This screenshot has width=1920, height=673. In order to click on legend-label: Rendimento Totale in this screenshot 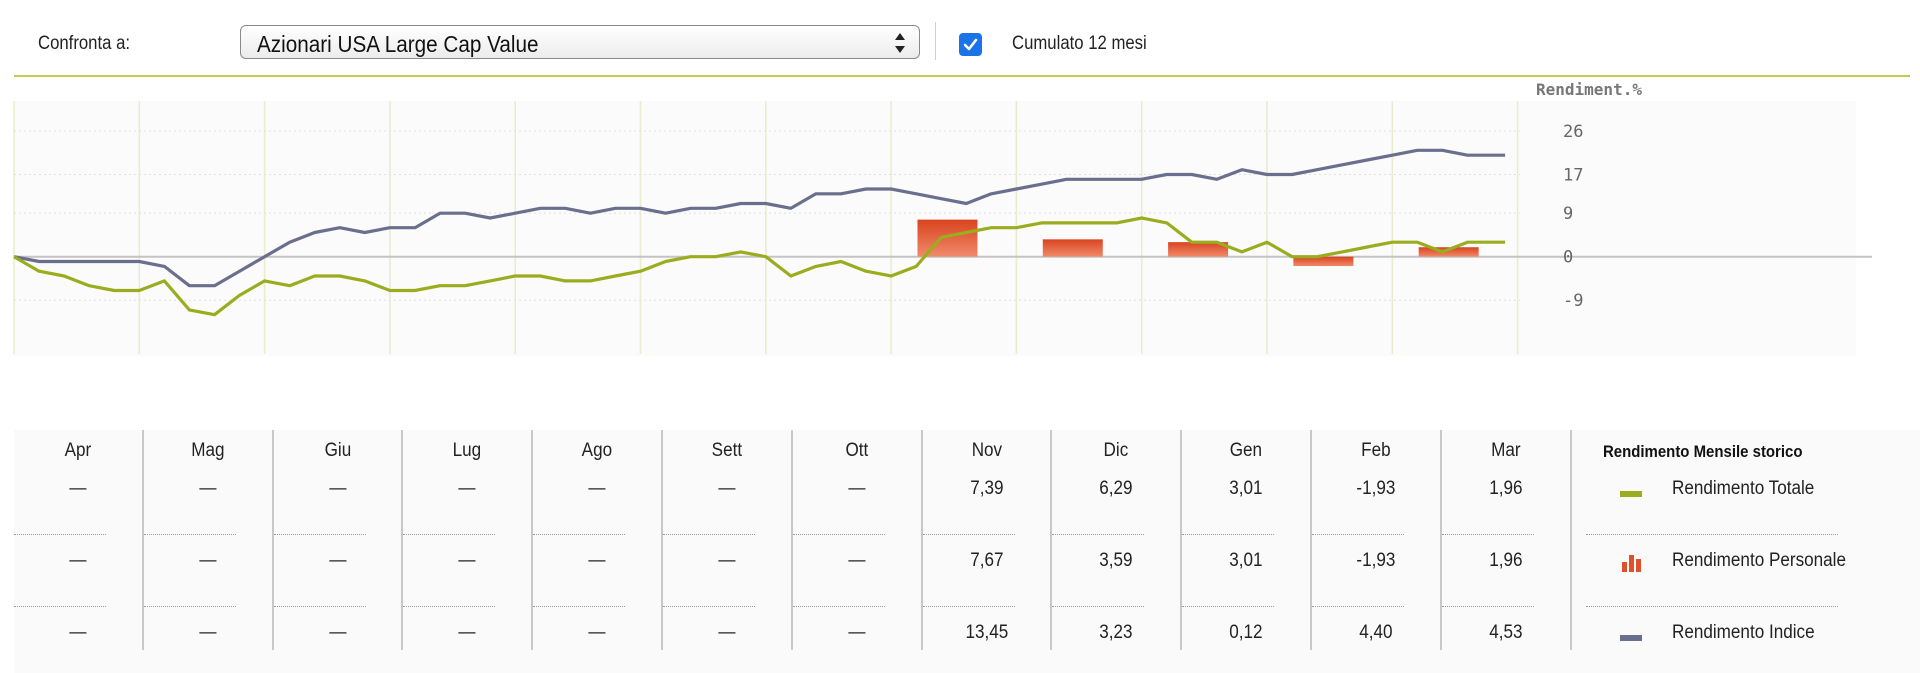, I will do `click(1743, 488)`.